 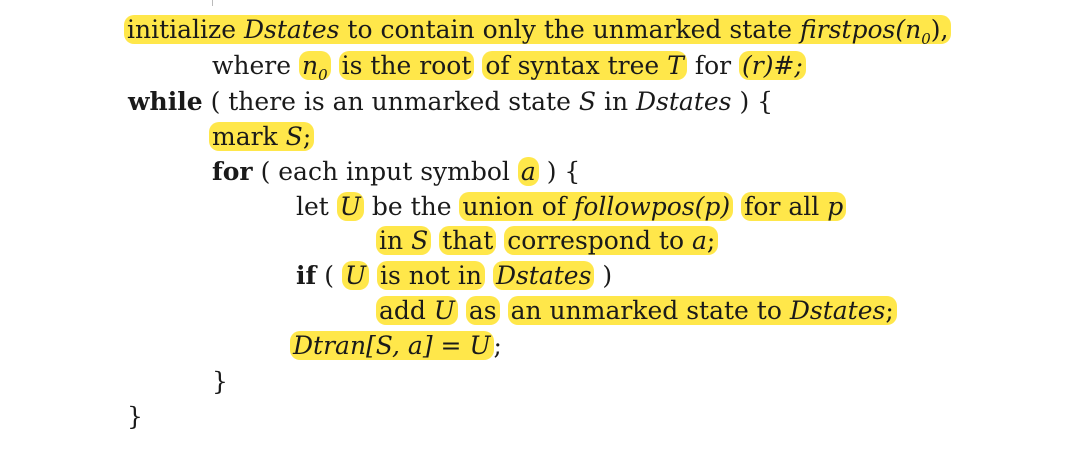 What do you see at coordinates (646, 310) in the screenshot?
I see `phrase-unmarked-state-to: an unmarked state to` at bounding box center [646, 310].